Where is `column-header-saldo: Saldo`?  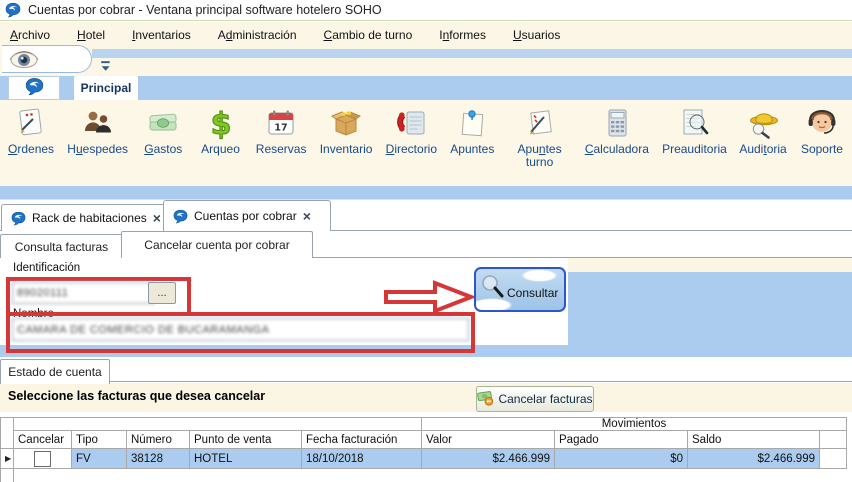
column-header-saldo: Saldo is located at coordinates (754, 440).